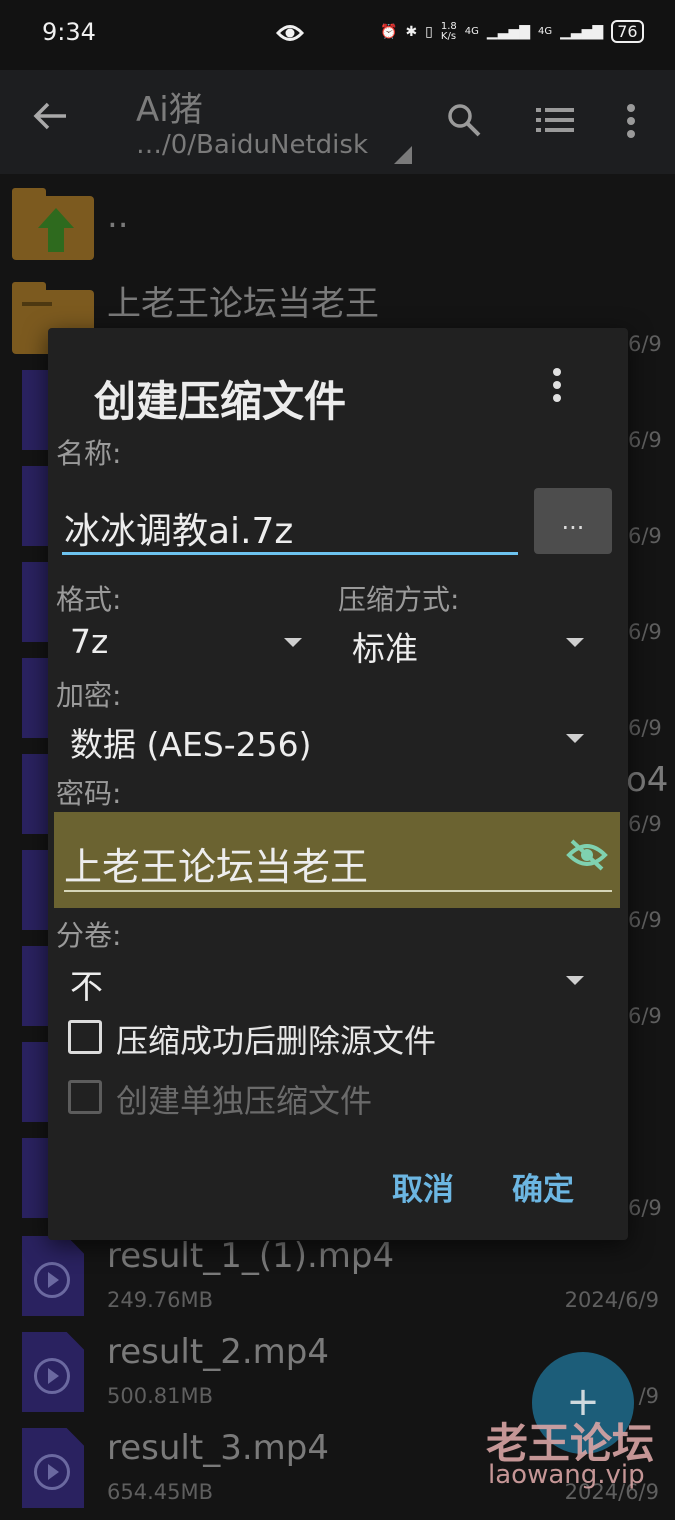  I want to click on separate-archive-label: 创建单独压缩文件, so click(244, 1101).